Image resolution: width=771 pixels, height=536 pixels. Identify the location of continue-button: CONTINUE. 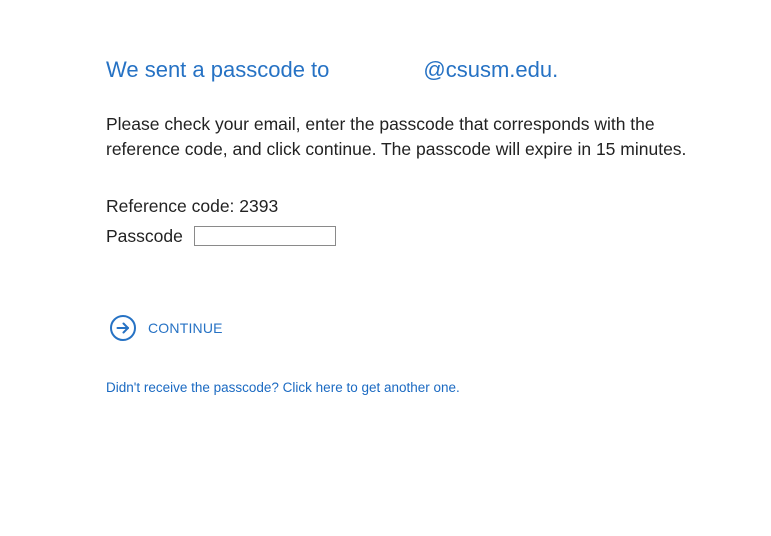
(166, 328).